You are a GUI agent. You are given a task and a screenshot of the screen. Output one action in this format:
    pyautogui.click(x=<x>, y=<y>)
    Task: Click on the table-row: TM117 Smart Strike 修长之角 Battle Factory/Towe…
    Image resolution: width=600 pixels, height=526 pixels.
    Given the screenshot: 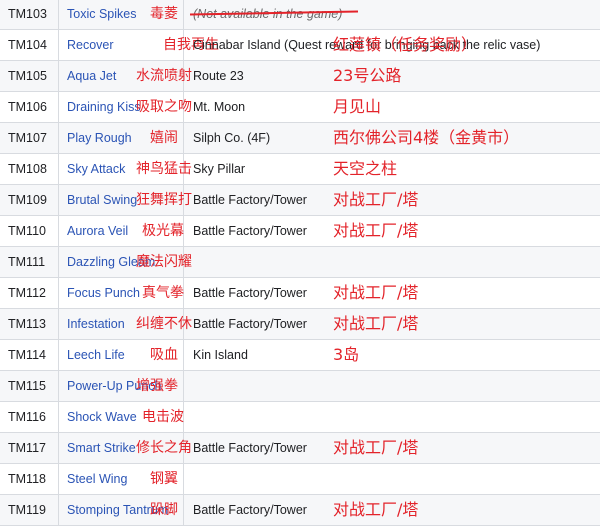 What is the action you would take?
    pyautogui.click(x=300, y=448)
    